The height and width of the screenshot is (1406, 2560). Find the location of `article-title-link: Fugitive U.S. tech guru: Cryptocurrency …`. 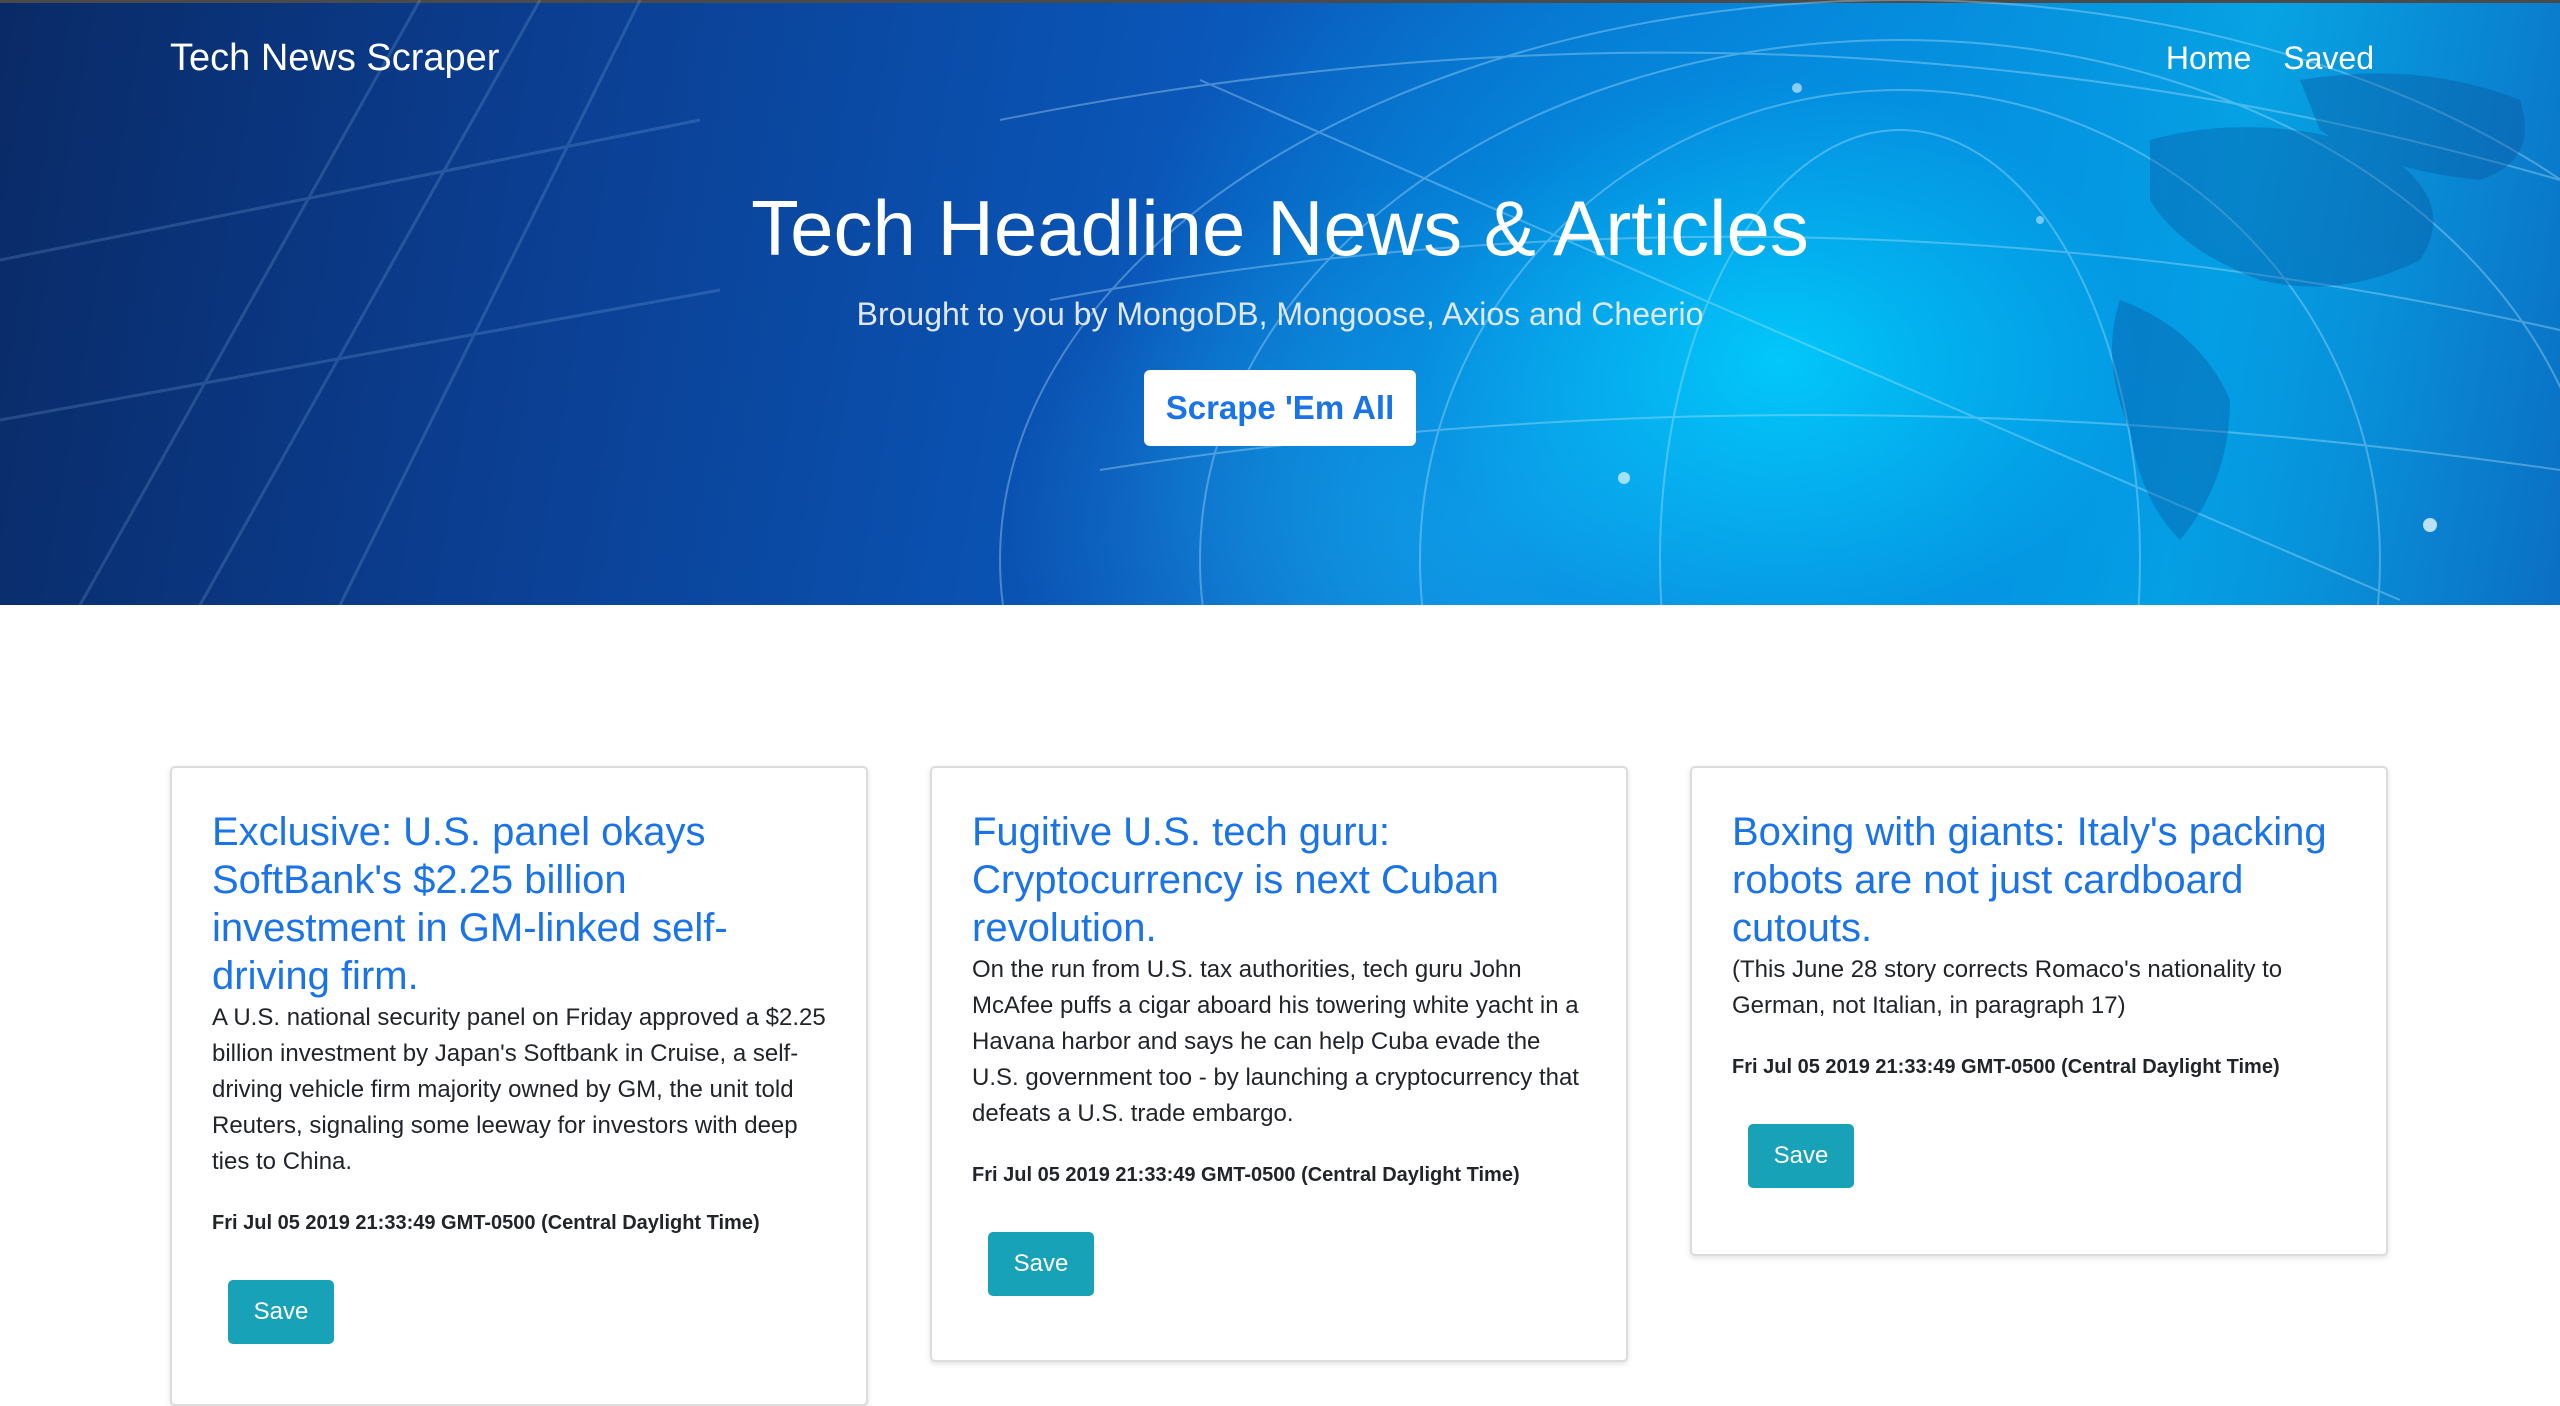

article-title-link: Fugitive U.S. tech guru: Cryptocurrency … is located at coordinates (1279, 880).